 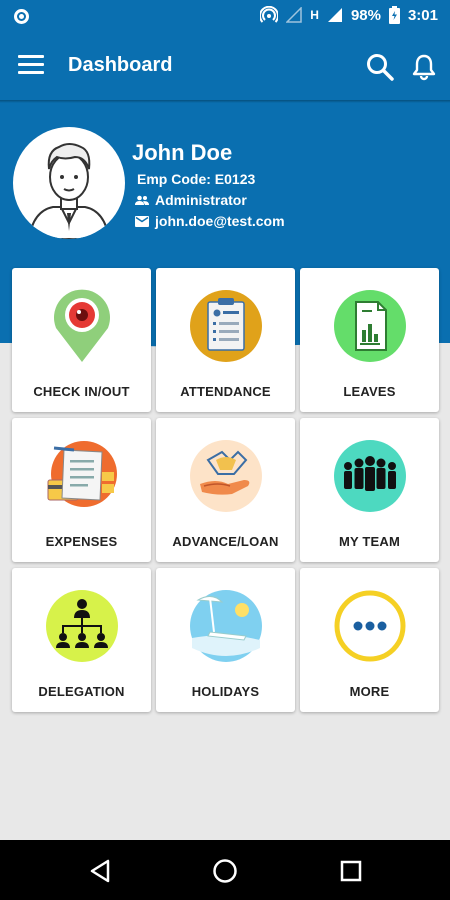 What do you see at coordinates (351, 871) in the screenshot?
I see `recents-icon` at bounding box center [351, 871].